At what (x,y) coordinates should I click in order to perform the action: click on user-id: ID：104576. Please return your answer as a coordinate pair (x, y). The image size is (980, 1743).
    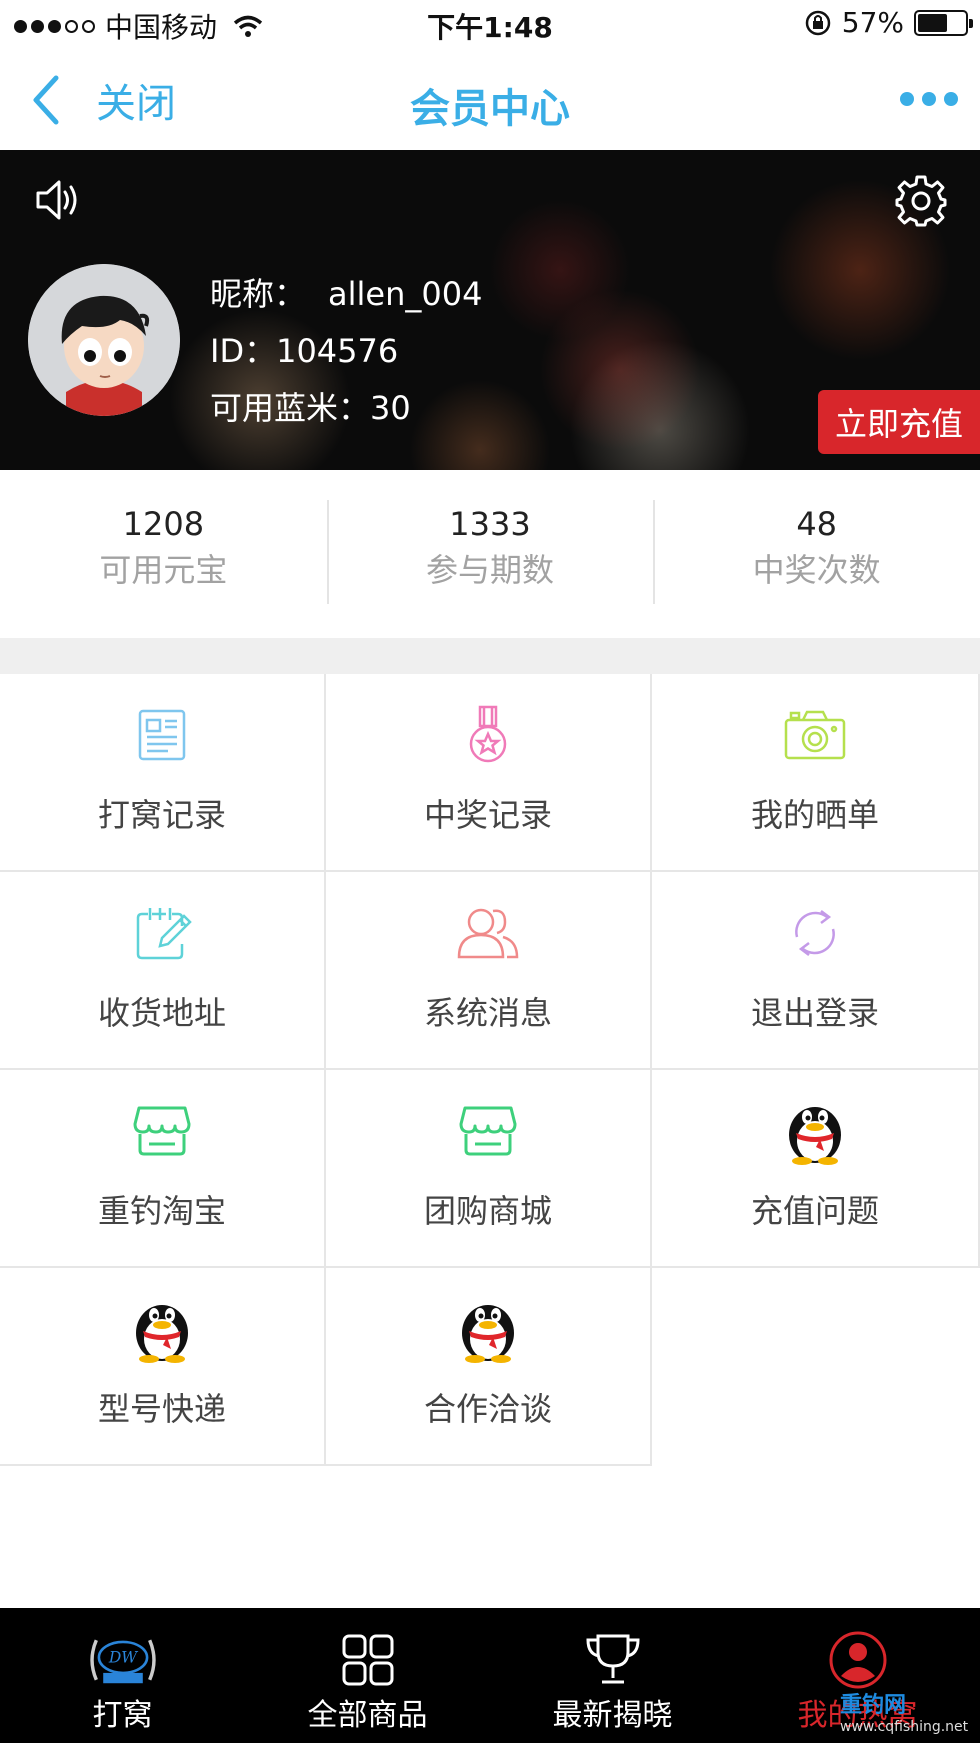
    Looking at the image, I should click on (304, 351).